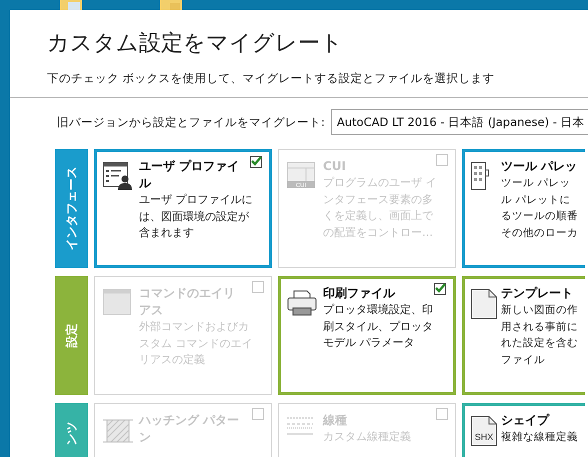 The width and height of the screenshot is (588, 457). Describe the element at coordinates (335, 420) in the screenshot. I see `card-title: 線種` at that location.